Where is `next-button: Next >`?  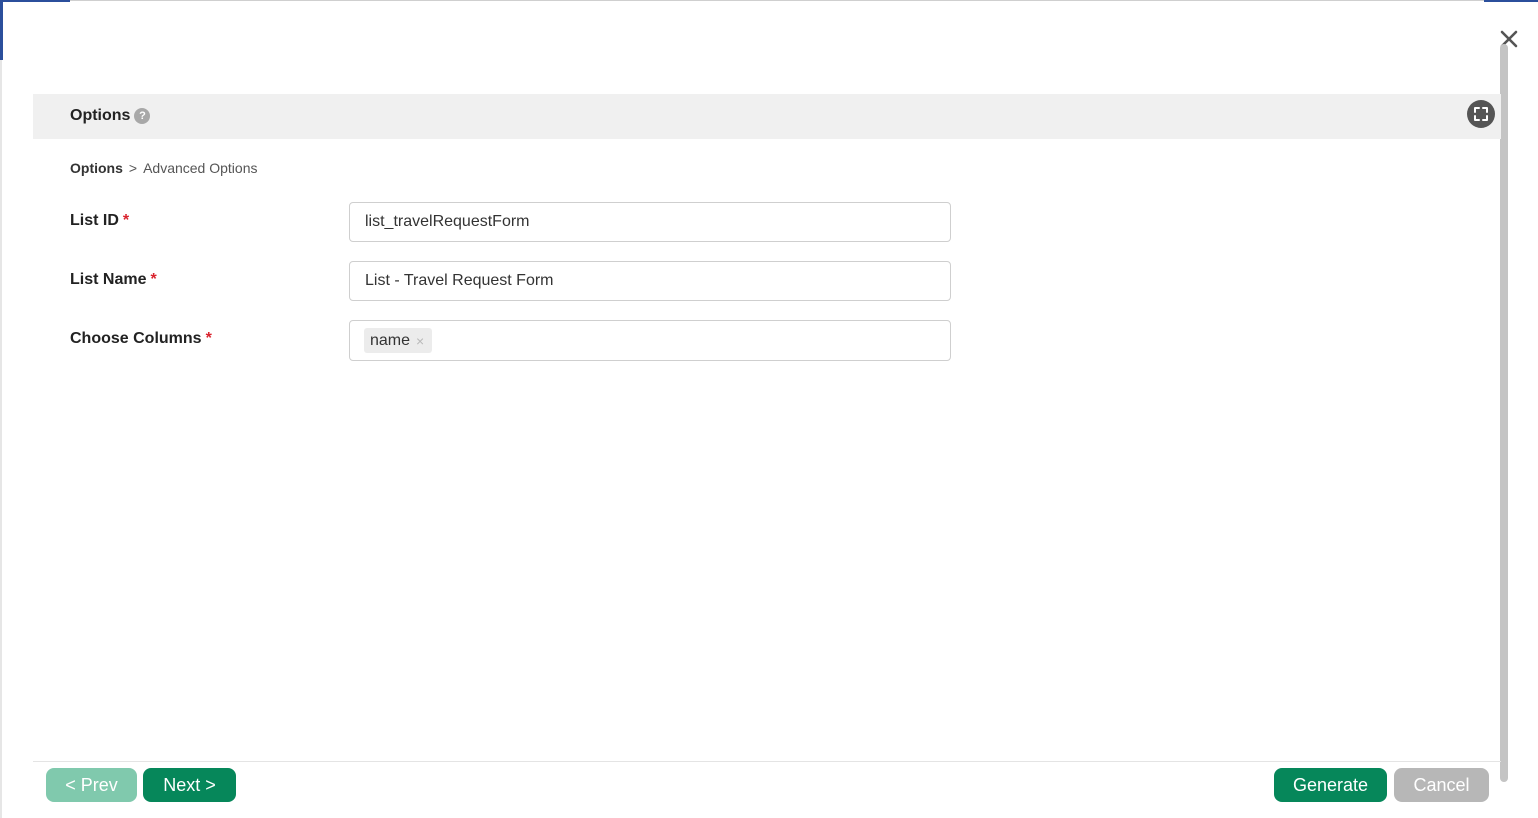
next-button: Next > is located at coordinates (189, 785).